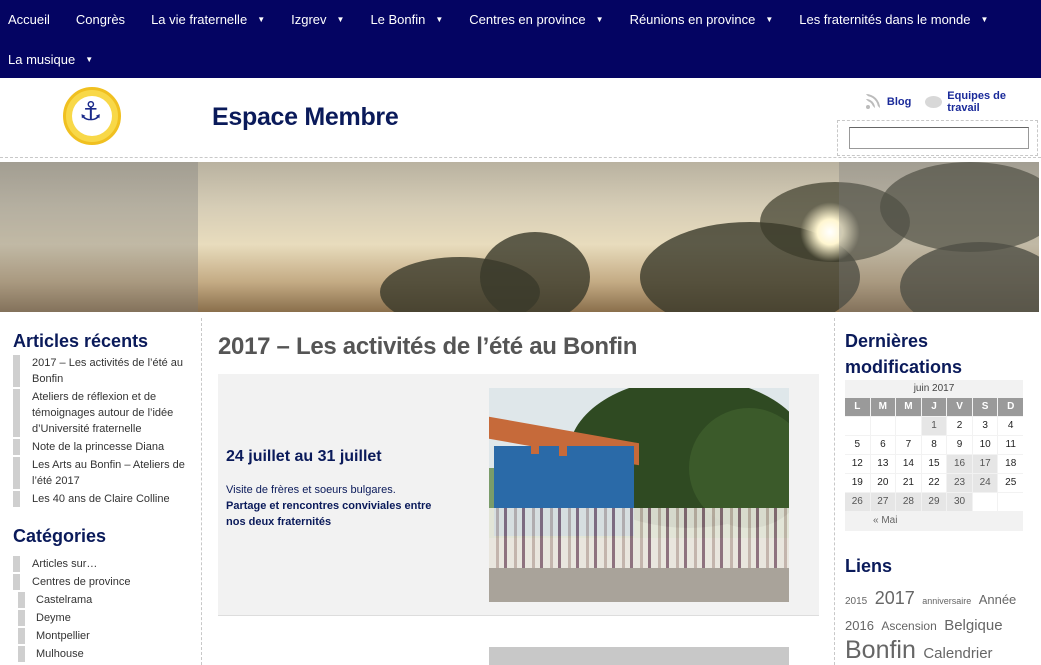 This screenshot has width=1041, height=665. What do you see at coordinates (103, 499) in the screenshot?
I see `recent-article-link: Les 40 ans de Claire Colline` at bounding box center [103, 499].